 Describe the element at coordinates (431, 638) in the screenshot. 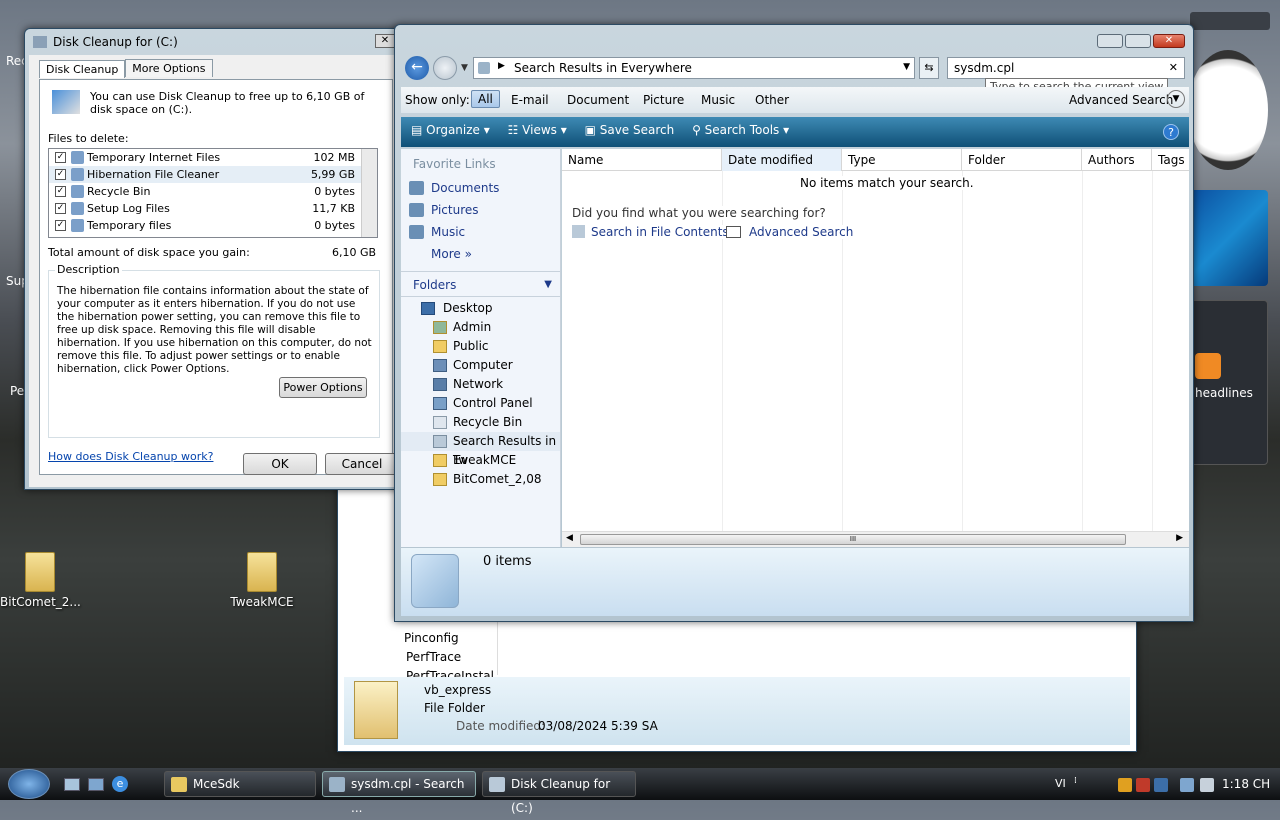

I see `back-tree-item-pinconfig: Pinconfig` at that location.